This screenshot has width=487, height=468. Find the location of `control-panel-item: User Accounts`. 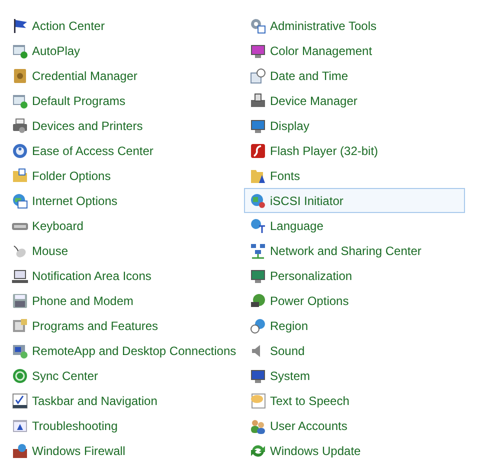

control-panel-item: User Accounts is located at coordinates (299, 425).